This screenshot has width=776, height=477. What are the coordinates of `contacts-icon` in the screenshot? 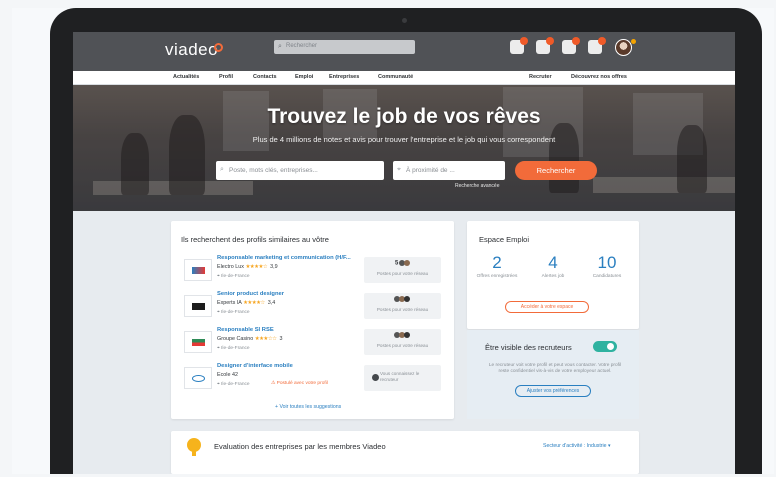 It's located at (571, 45).